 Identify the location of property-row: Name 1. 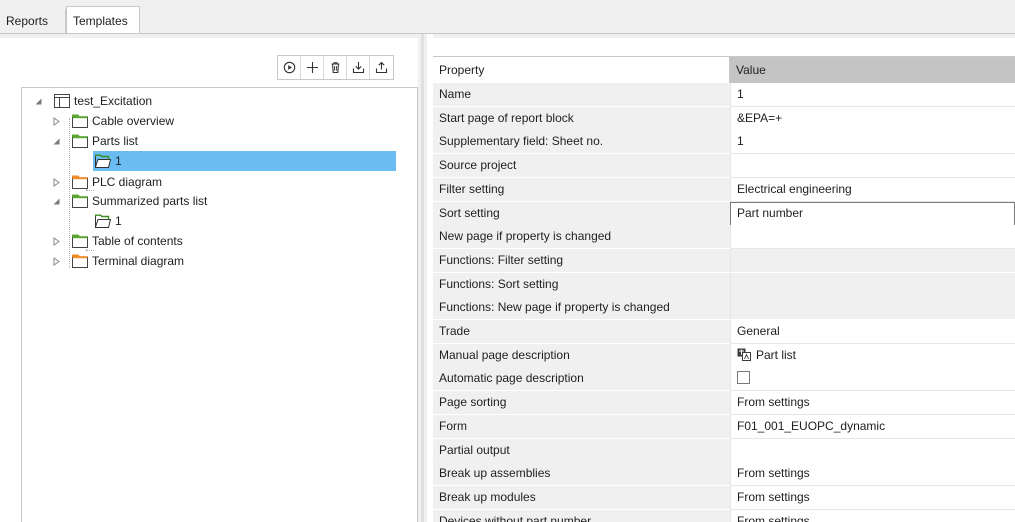
(724, 95).